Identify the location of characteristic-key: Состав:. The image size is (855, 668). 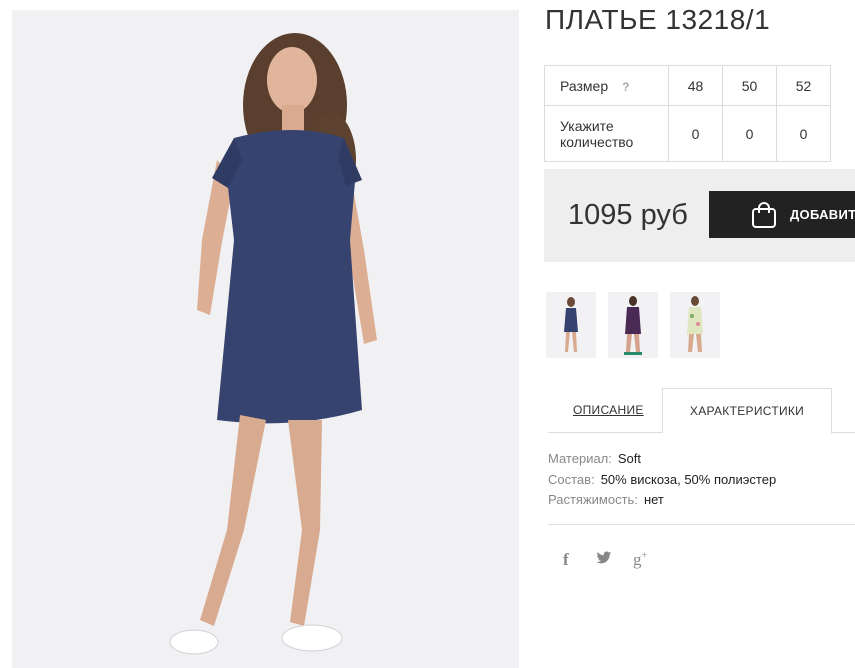
(571, 479).